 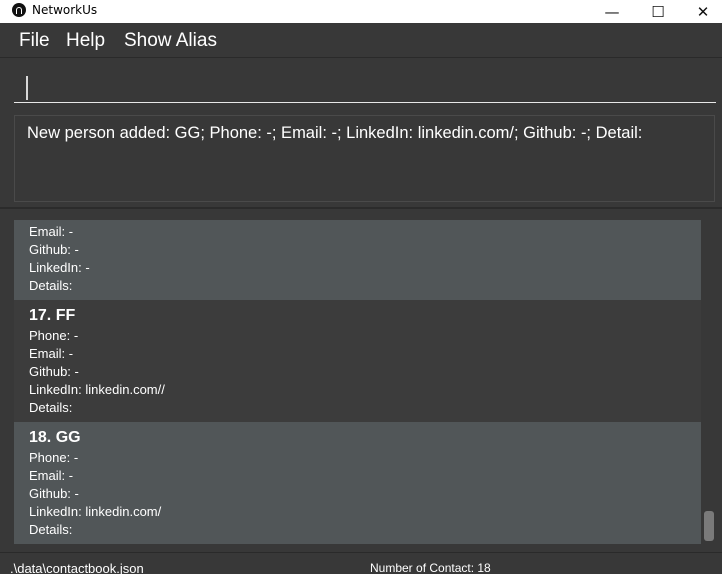 What do you see at coordinates (361, 40) in the screenshot?
I see `menu-bar: File Help Show Alias` at bounding box center [361, 40].